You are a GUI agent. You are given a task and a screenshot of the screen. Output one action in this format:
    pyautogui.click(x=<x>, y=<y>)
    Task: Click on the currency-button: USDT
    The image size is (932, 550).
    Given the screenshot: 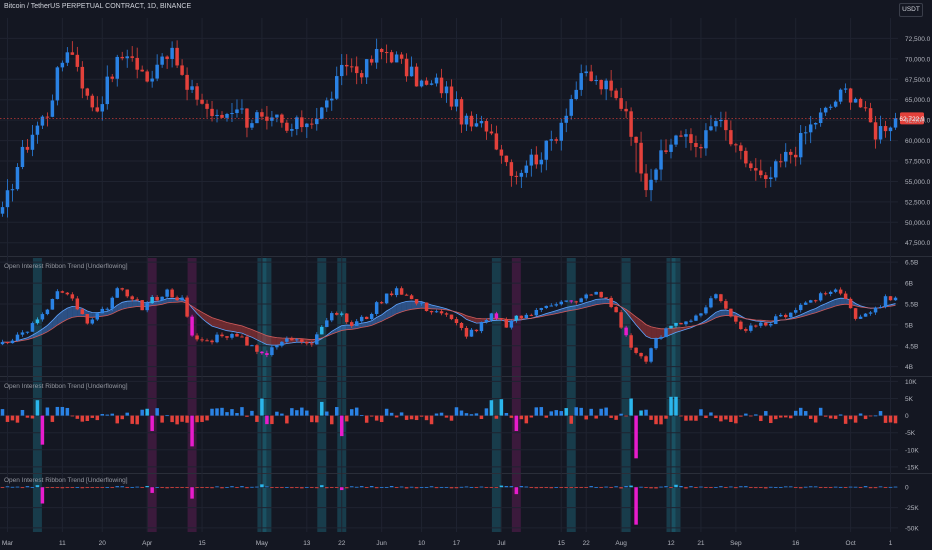 What is the action you would take?
    pyautogui.click(x=911, y=10)
    